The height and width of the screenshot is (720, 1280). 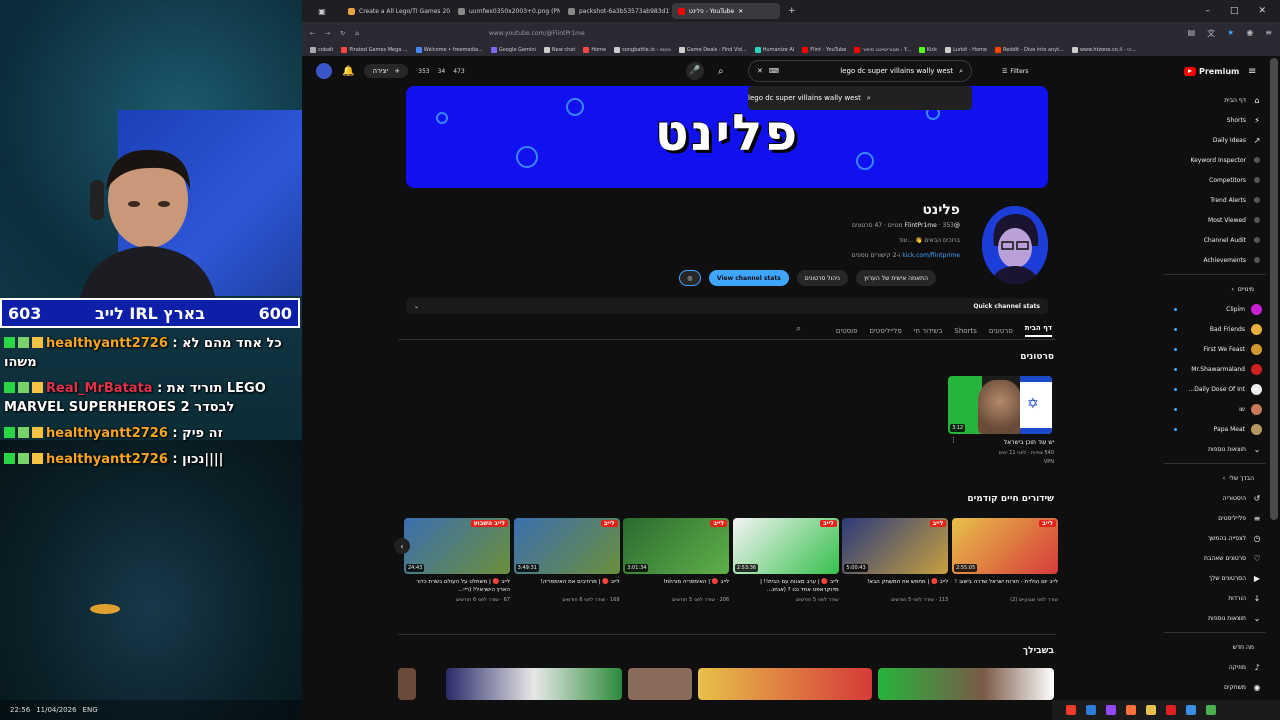 What do you see at coordinates (822, 278) in the screenshot?
I see `manage-videos-button: ניהול סרטונים` at bounding box center [822, 278].